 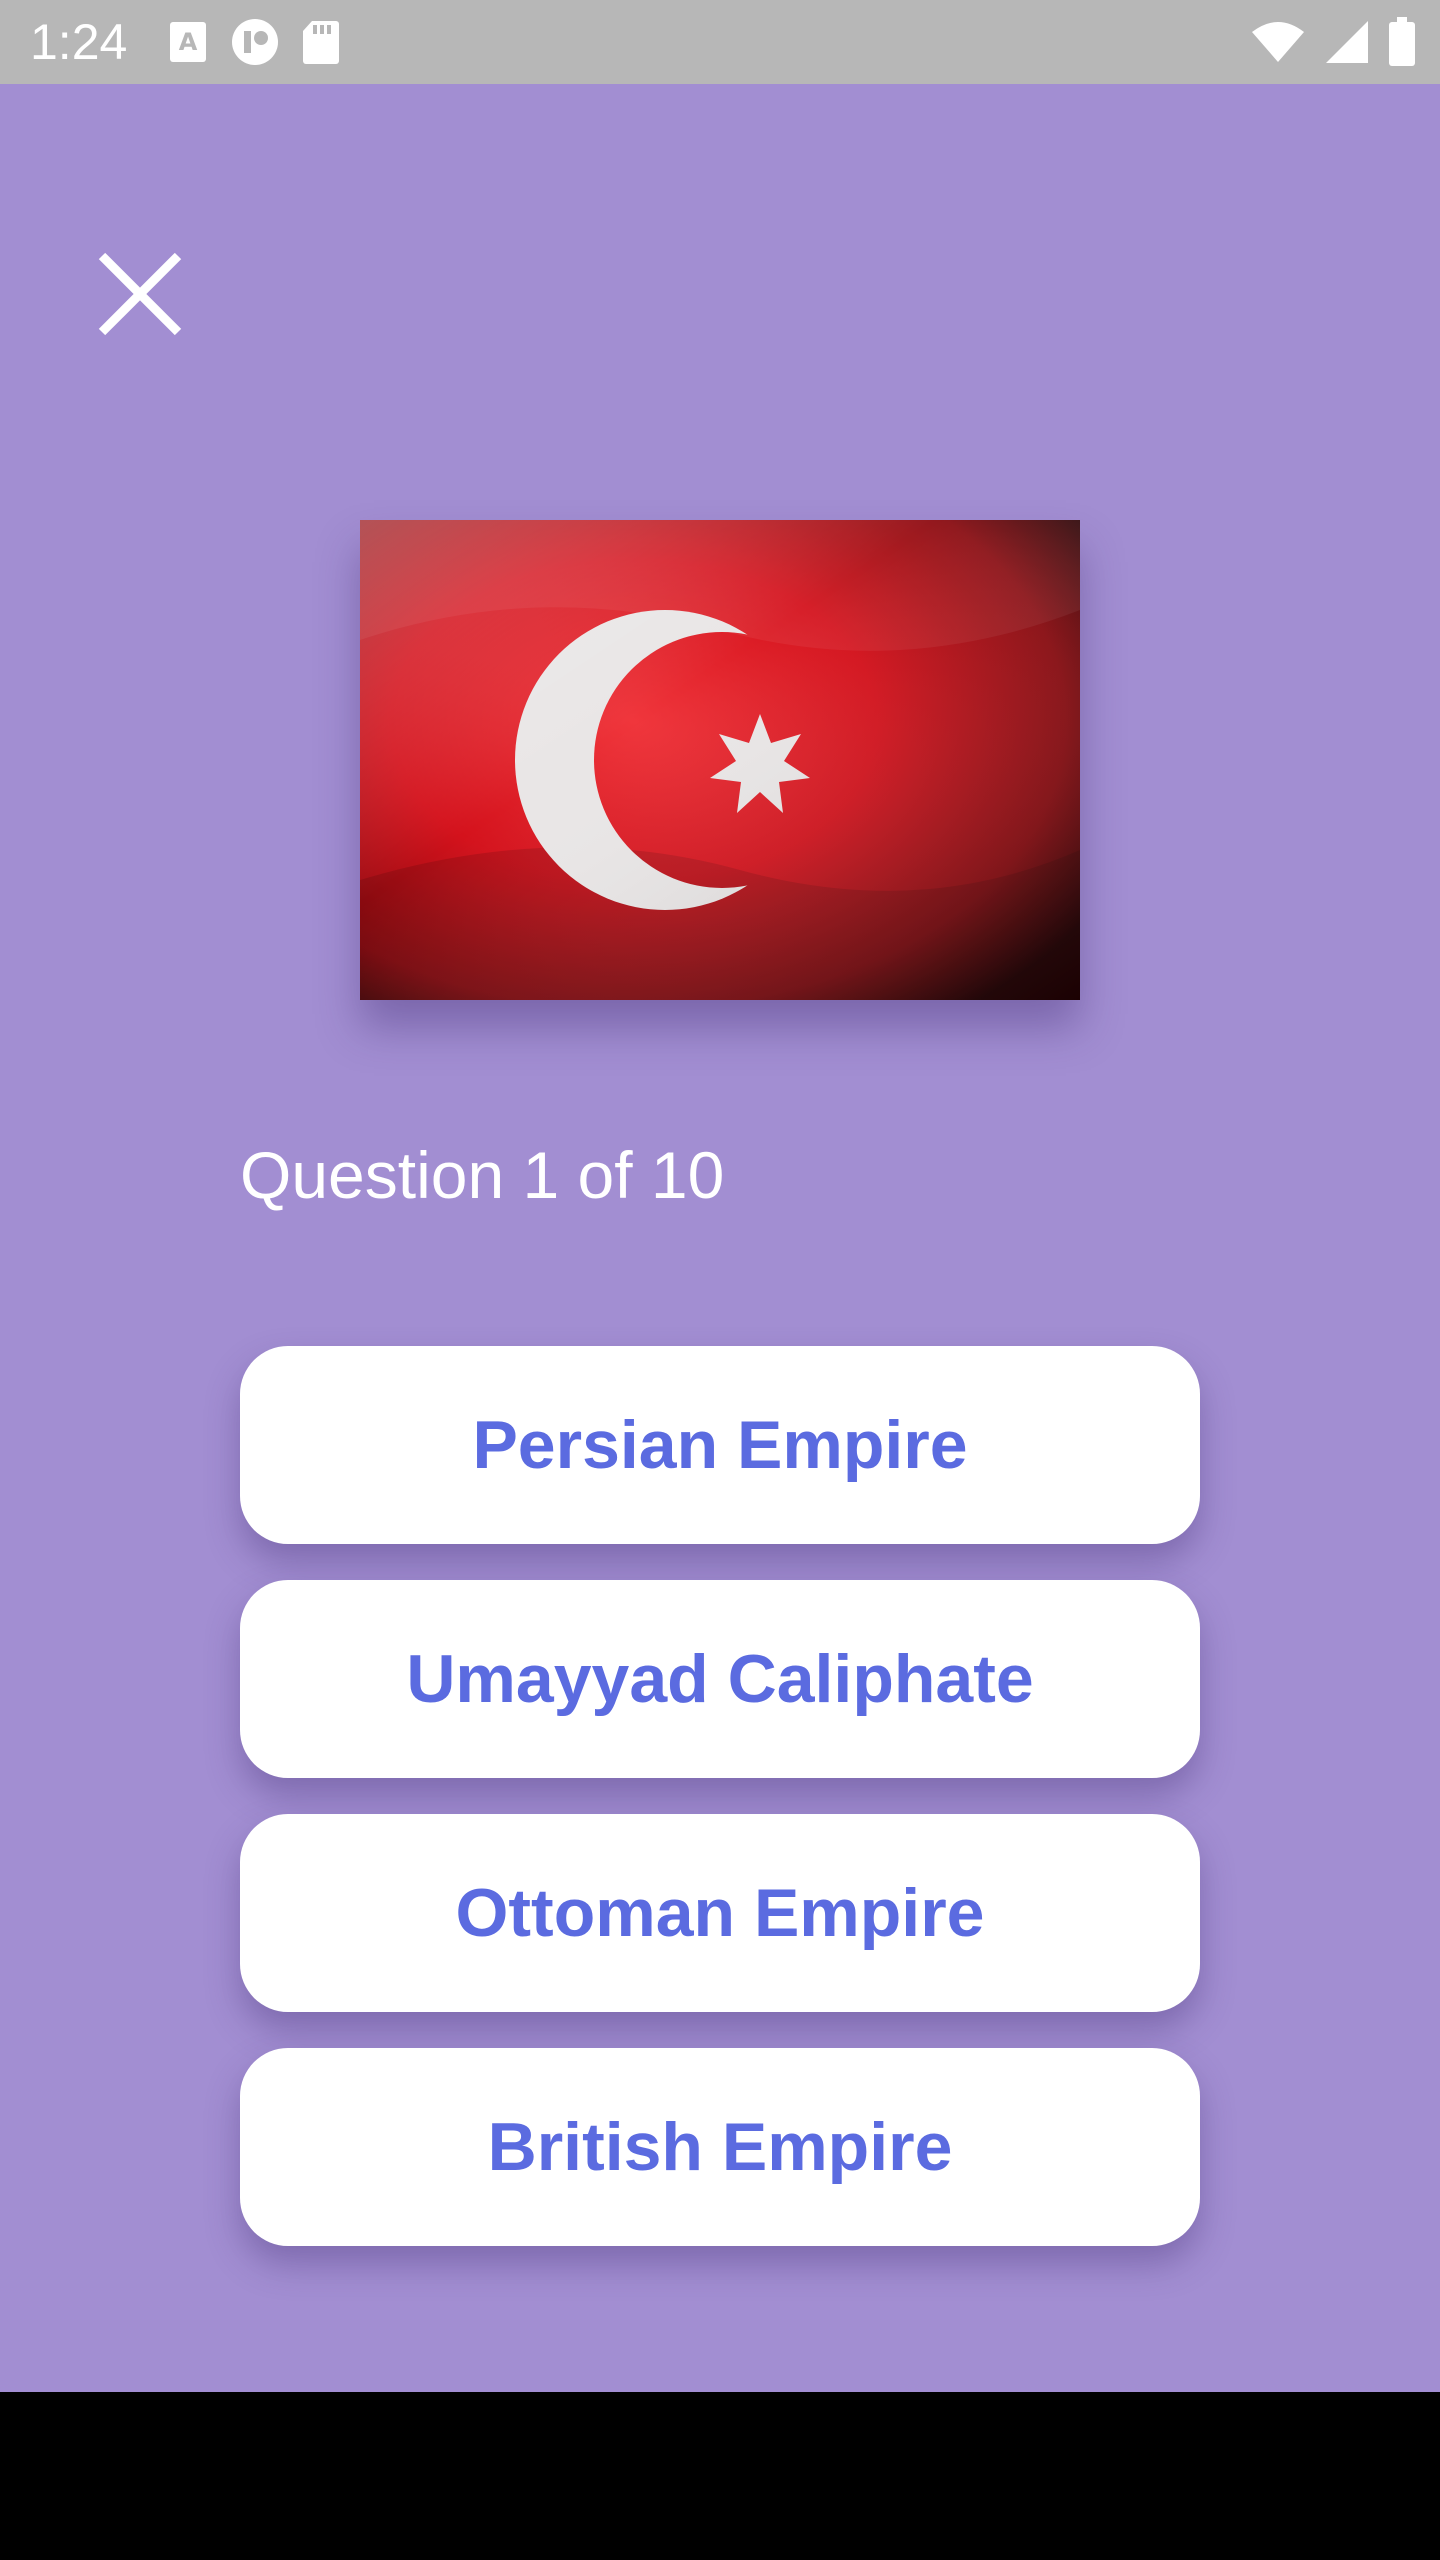 What do you see at coordinates (720, 42) in the screenshot?
I see `status-bar: 1:24 A` at bounding box center [720, 42].